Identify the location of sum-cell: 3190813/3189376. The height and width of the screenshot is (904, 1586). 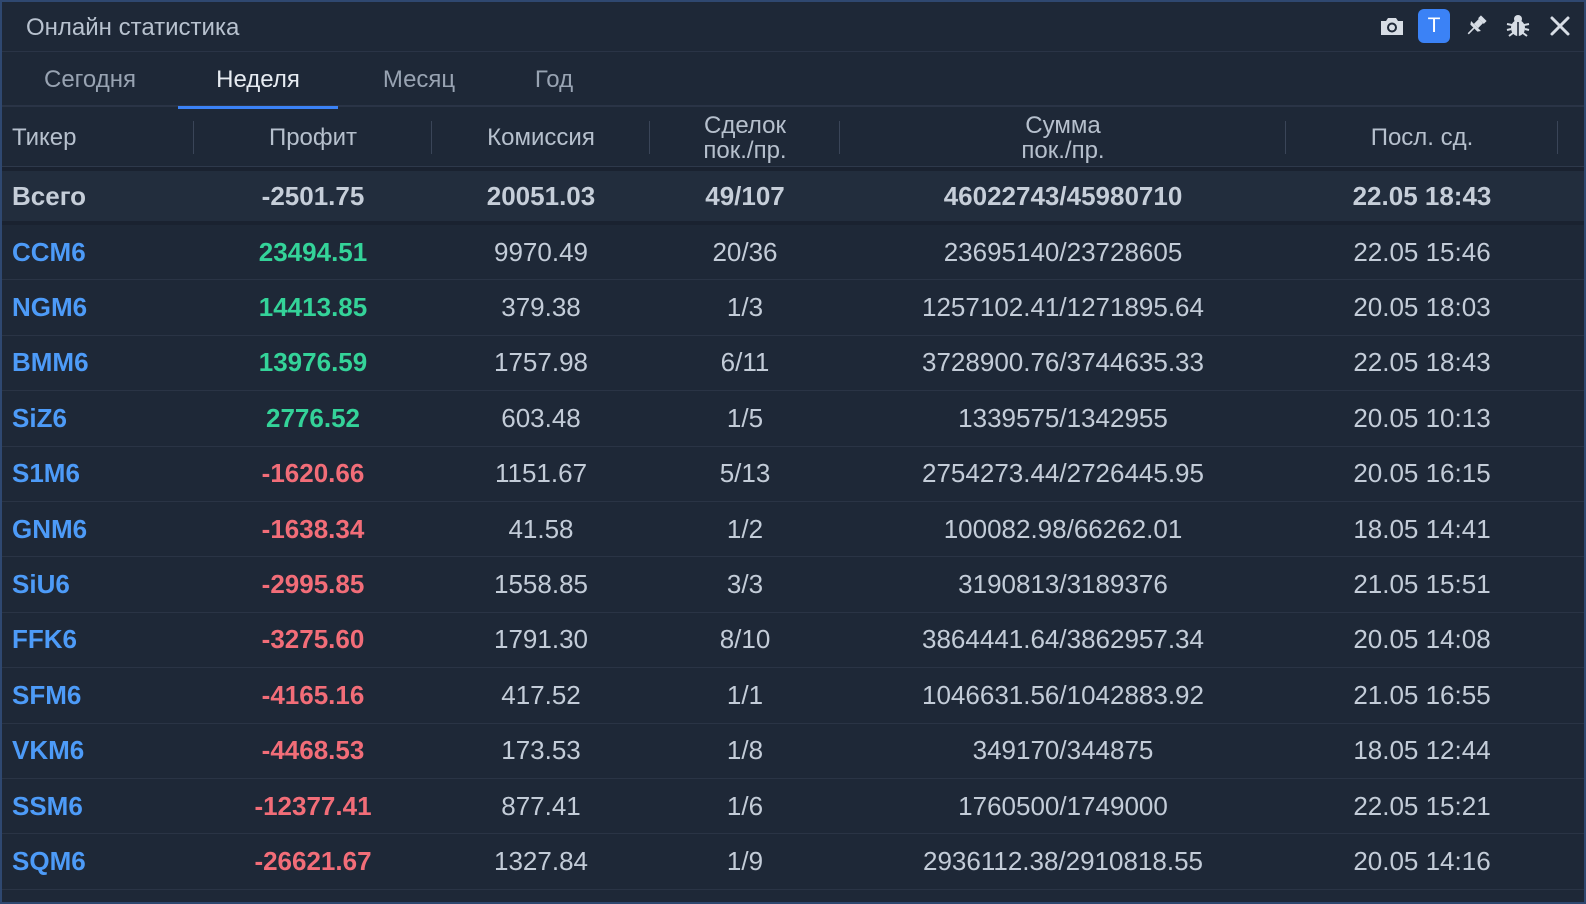
(1063, 584).